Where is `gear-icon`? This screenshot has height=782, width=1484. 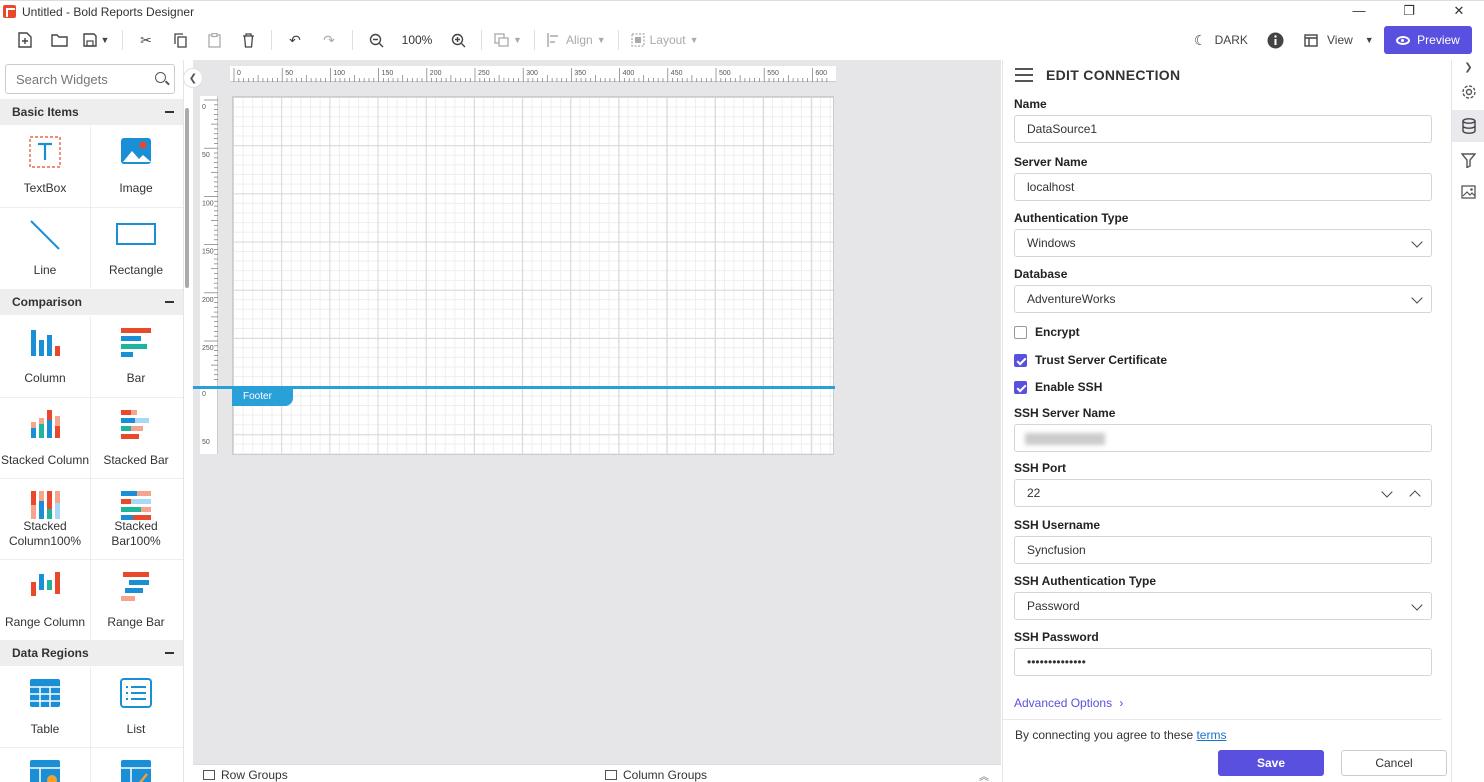 gear-icon is located at coordinates (1468, 92).